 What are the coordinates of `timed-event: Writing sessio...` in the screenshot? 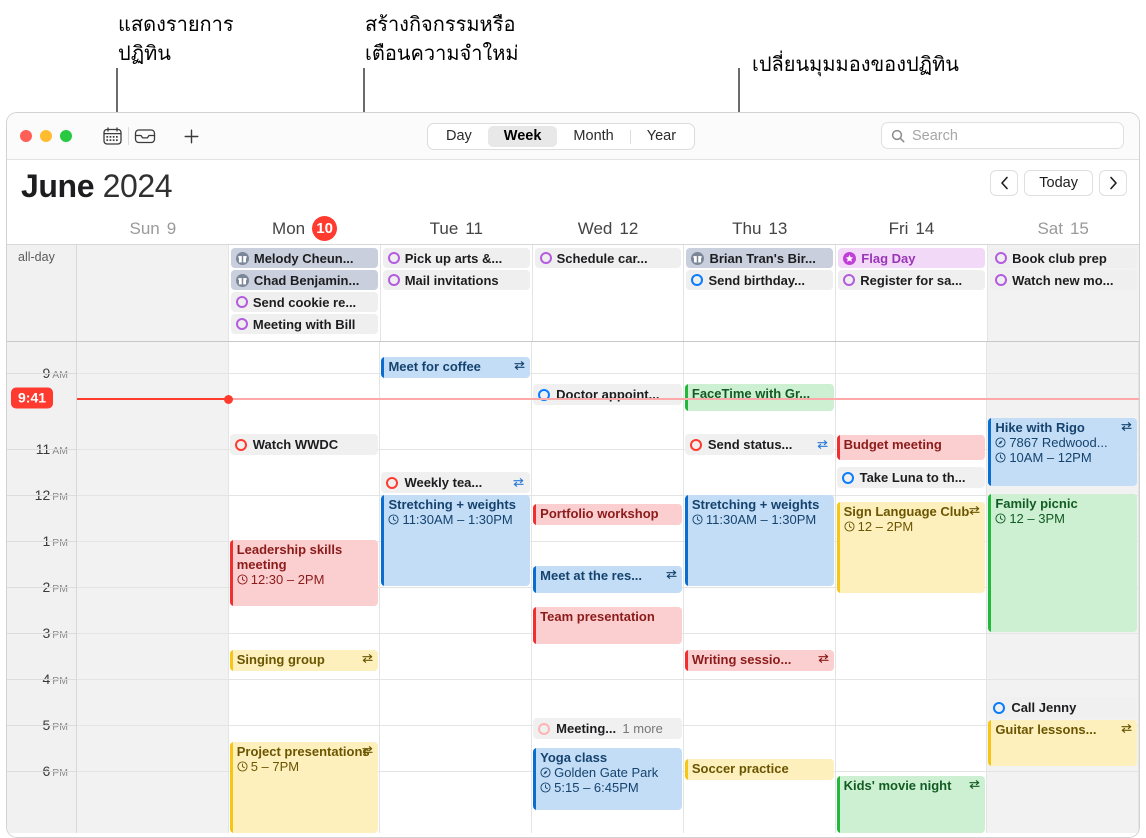 It's located at (759, 660).